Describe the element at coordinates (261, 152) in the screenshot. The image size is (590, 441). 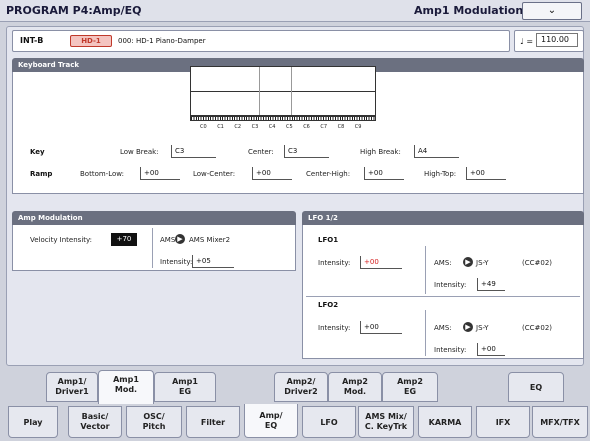
I see `center-label: Center:` at that location.